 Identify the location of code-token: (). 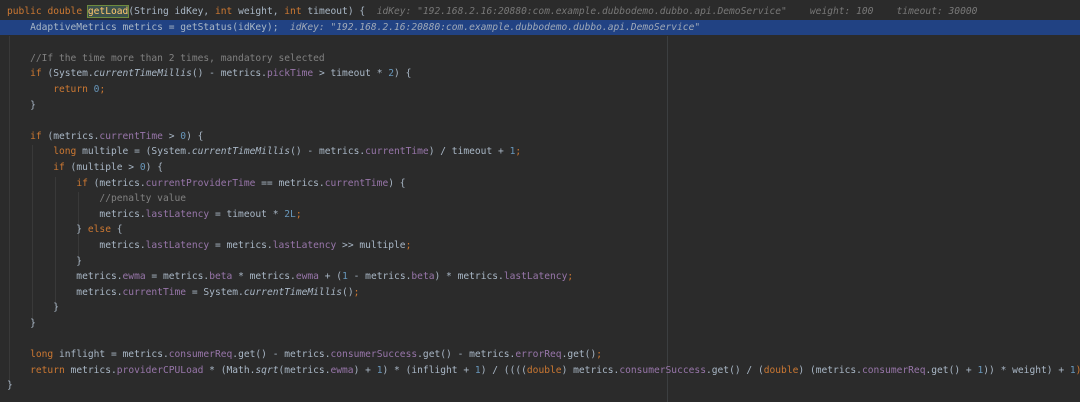
(348, 292).